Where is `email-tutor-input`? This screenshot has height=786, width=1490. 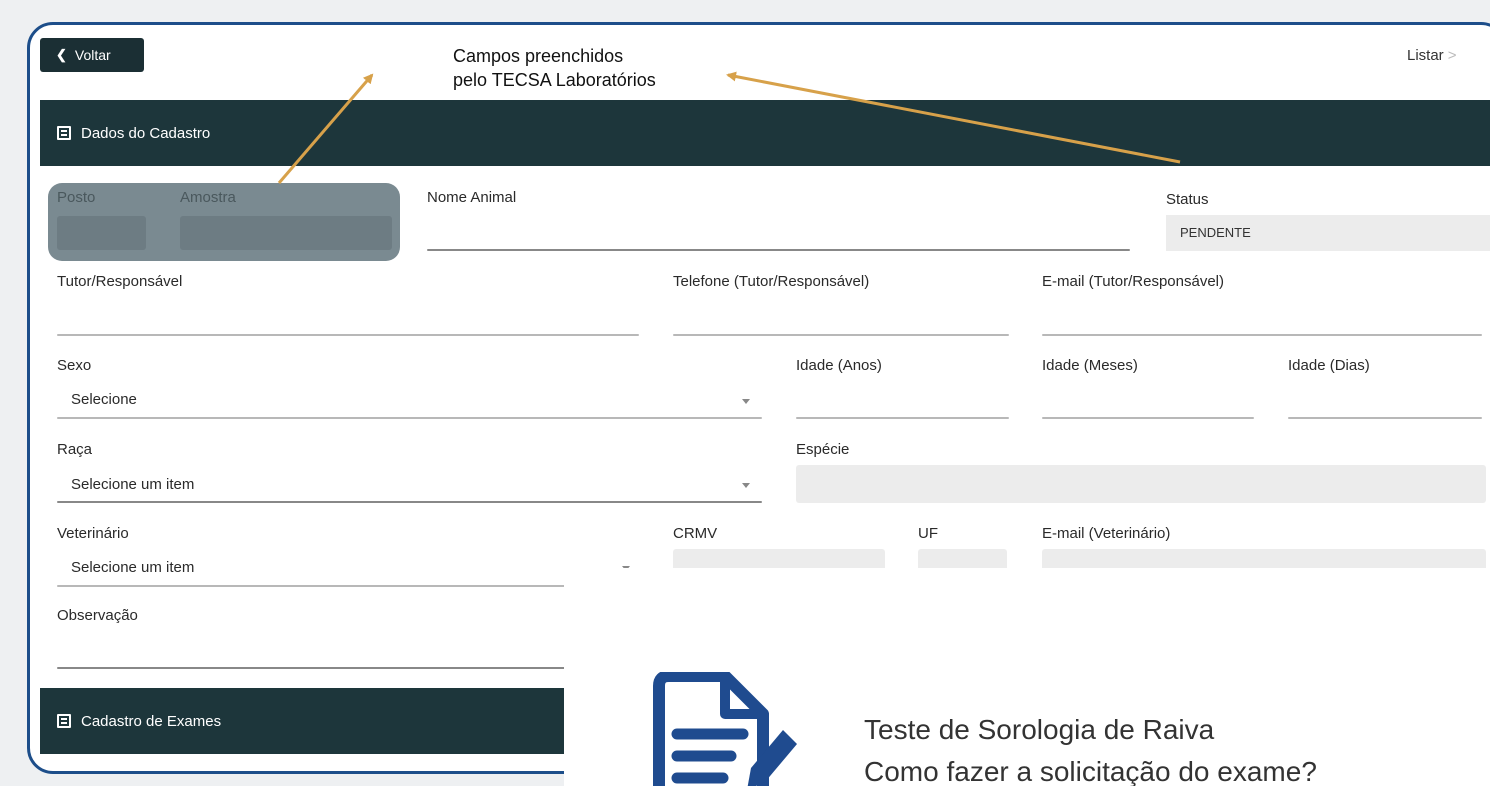 email-tutor-input is located at coordinates (1262, 335).